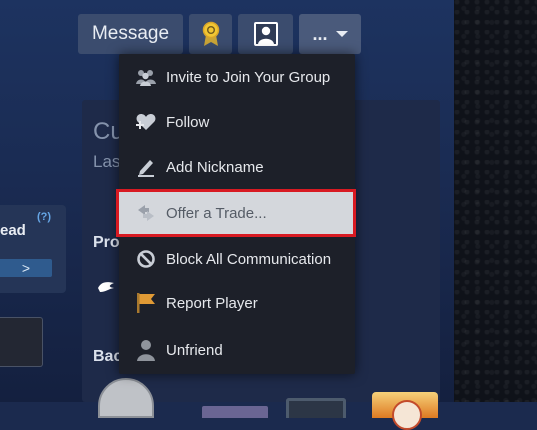  What do you see at coordinates (146, 122) in the screenshot?
I see `heart-plus-icon` at bounding box center [146, 122].